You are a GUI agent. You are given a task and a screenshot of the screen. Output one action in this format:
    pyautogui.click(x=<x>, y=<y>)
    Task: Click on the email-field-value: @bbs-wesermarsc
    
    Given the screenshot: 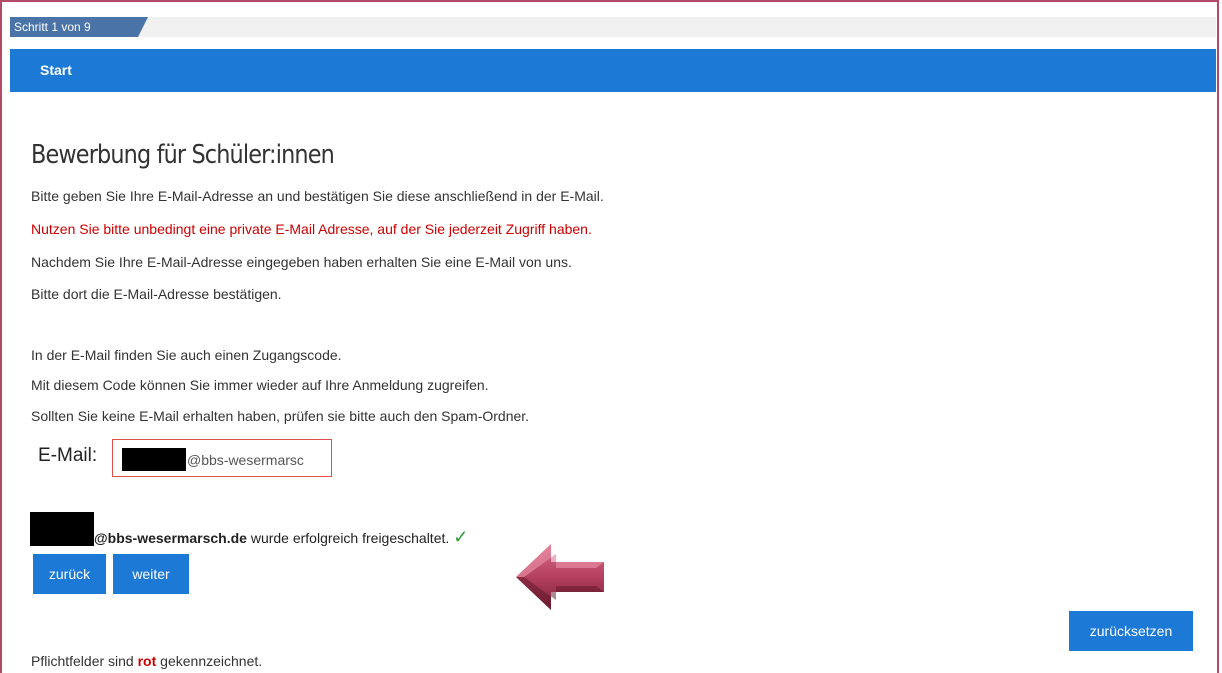 What is the action you would take?
    pyautogui.click(x=245, y=460)
    